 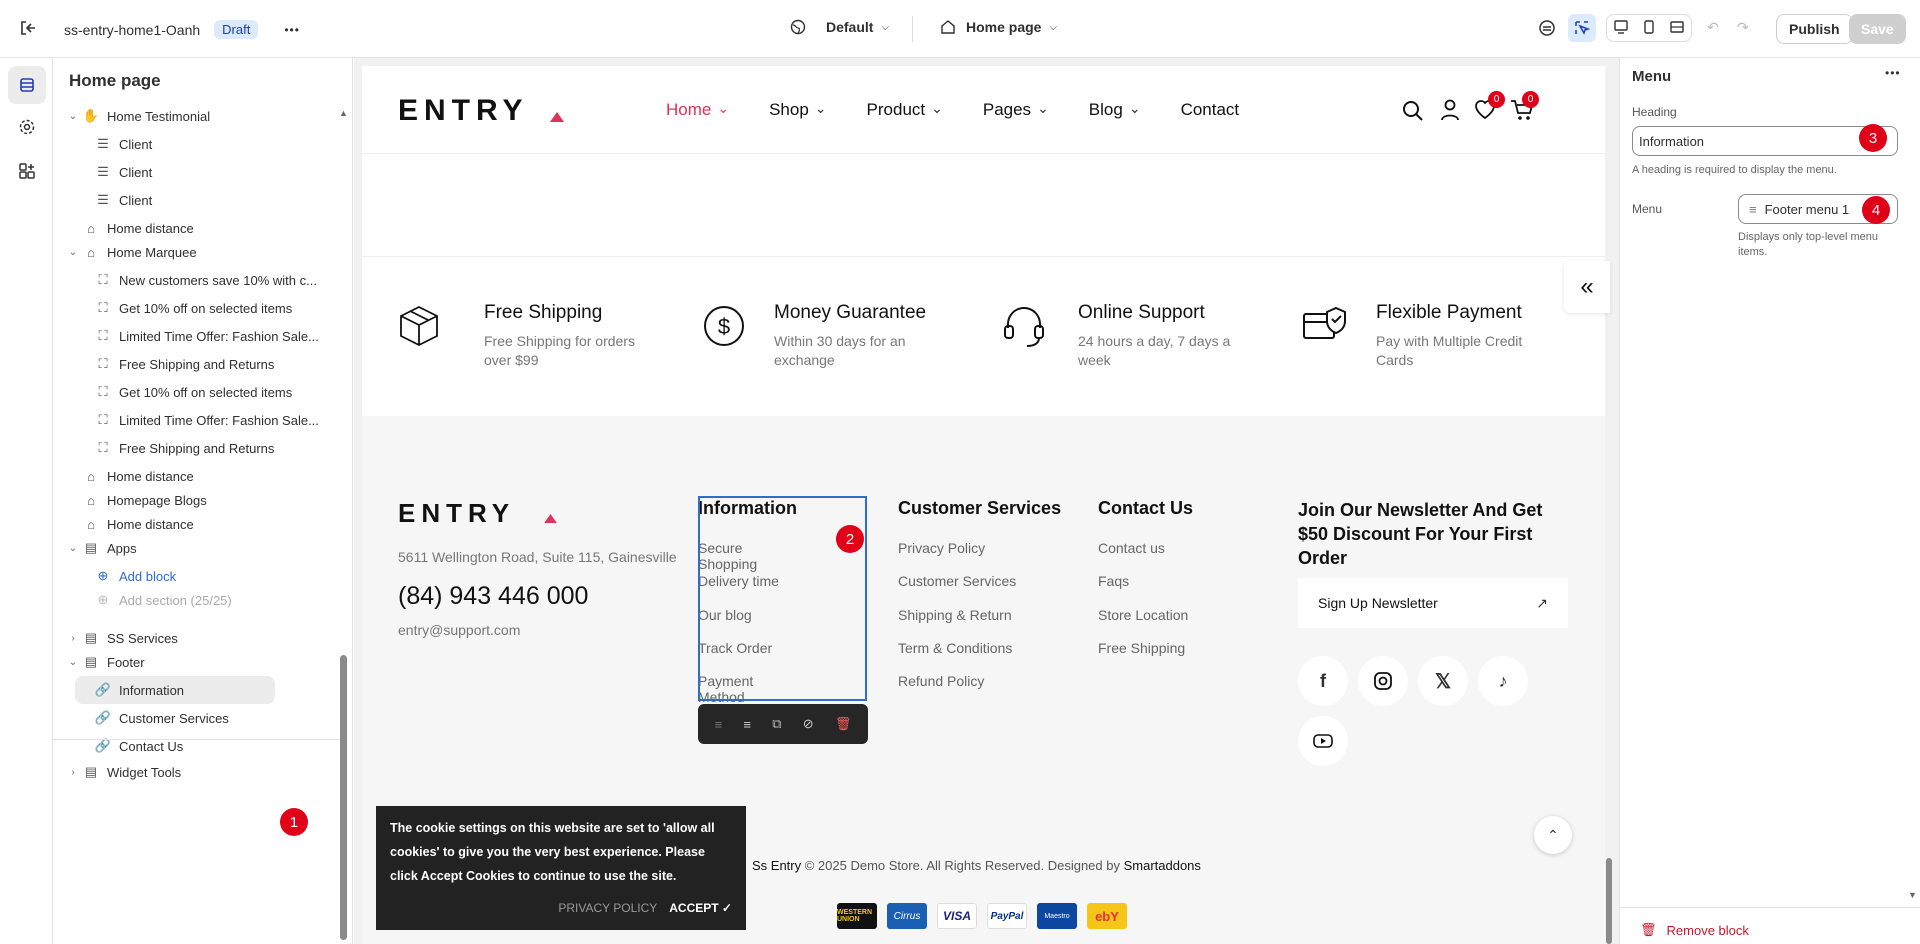 What do you see at coordinates (28, 28) in the screenshot?
I see `exit-icon` at bounding box center [28, 28].